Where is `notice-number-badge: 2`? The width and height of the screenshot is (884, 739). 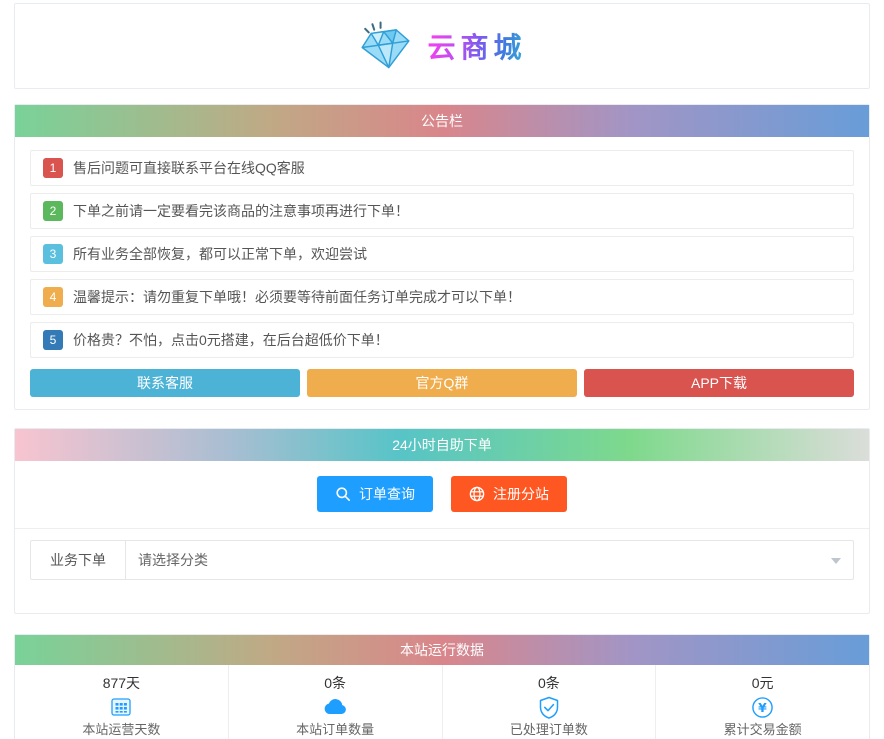 notice-number-badge: 2 is located at coordinates (53, 211).